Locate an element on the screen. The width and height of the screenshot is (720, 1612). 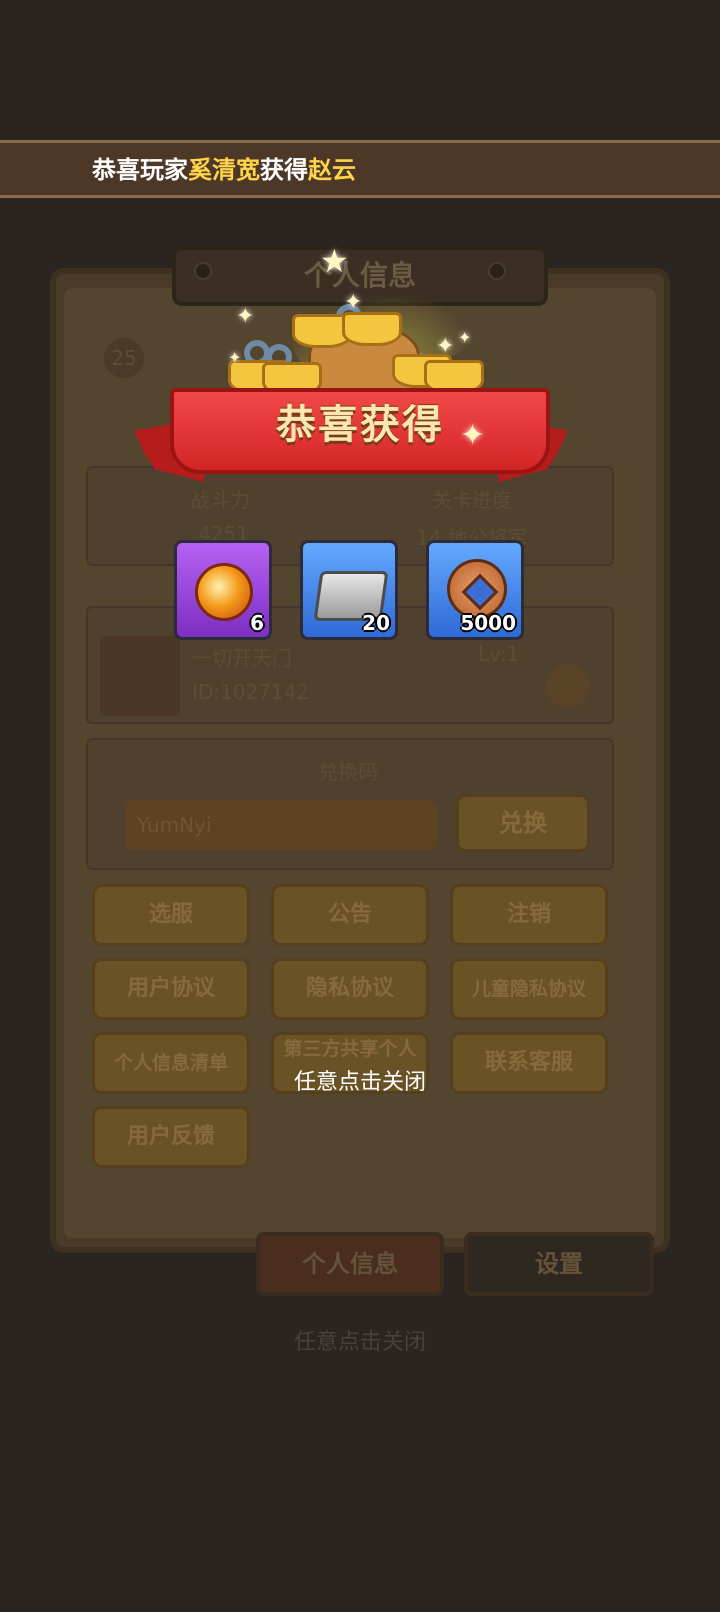
reward-title: 恭喜获得 is located at coordinates (360, 425).